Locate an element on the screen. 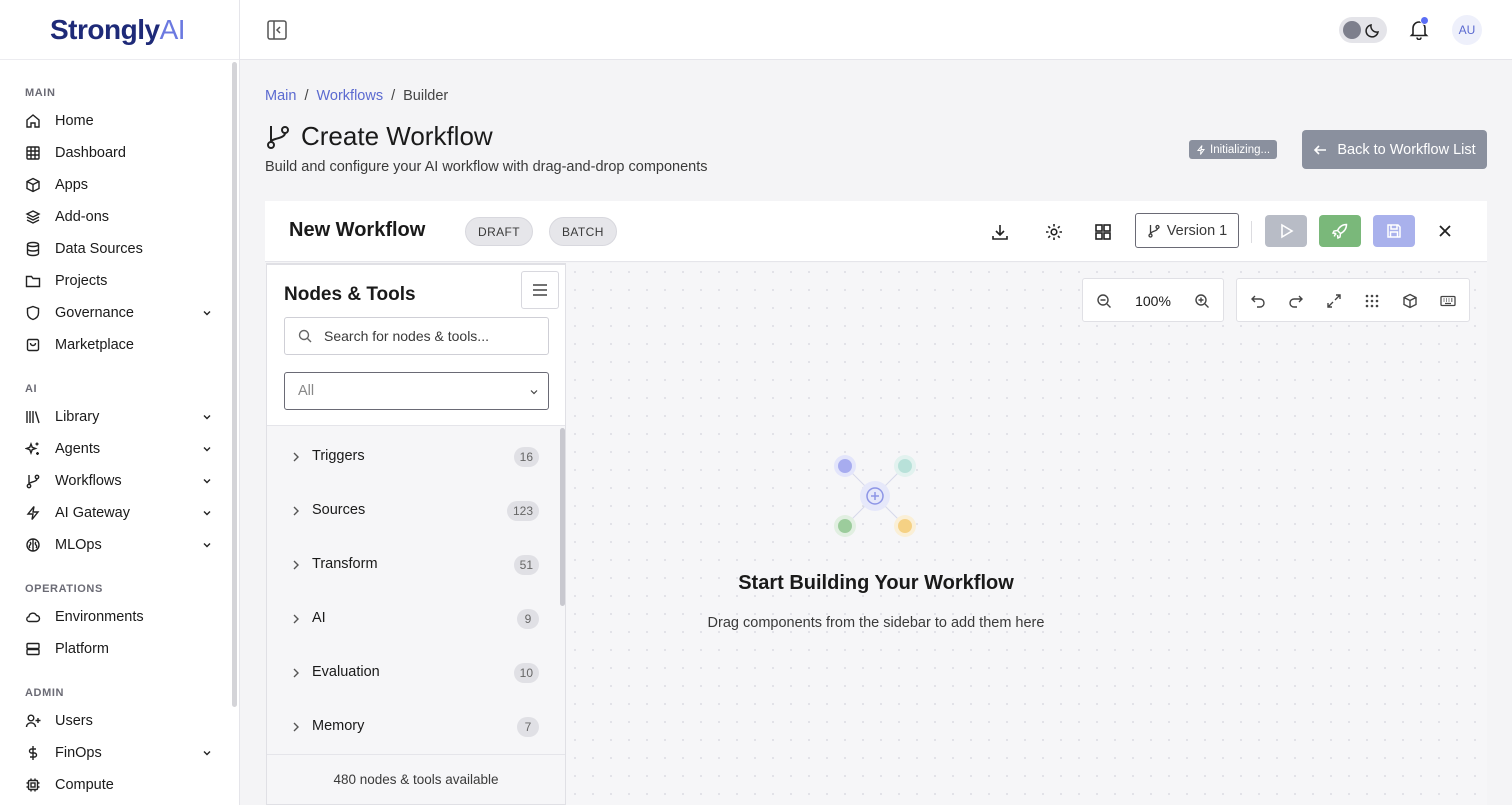 Image resolution: width=1512 pixels, height=805 pixels. sidebar-item-governance: Governance is located at coordinates (120, 313).